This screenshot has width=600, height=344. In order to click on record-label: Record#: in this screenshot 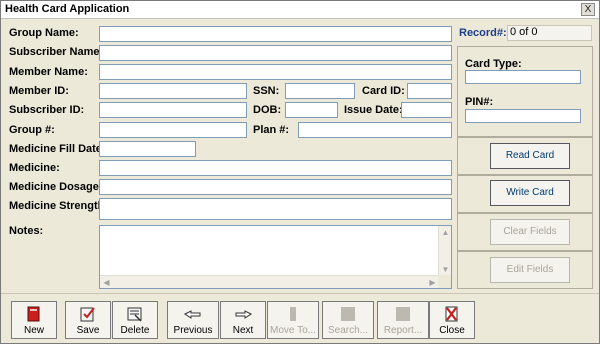, I will do `click(483, 33)`.